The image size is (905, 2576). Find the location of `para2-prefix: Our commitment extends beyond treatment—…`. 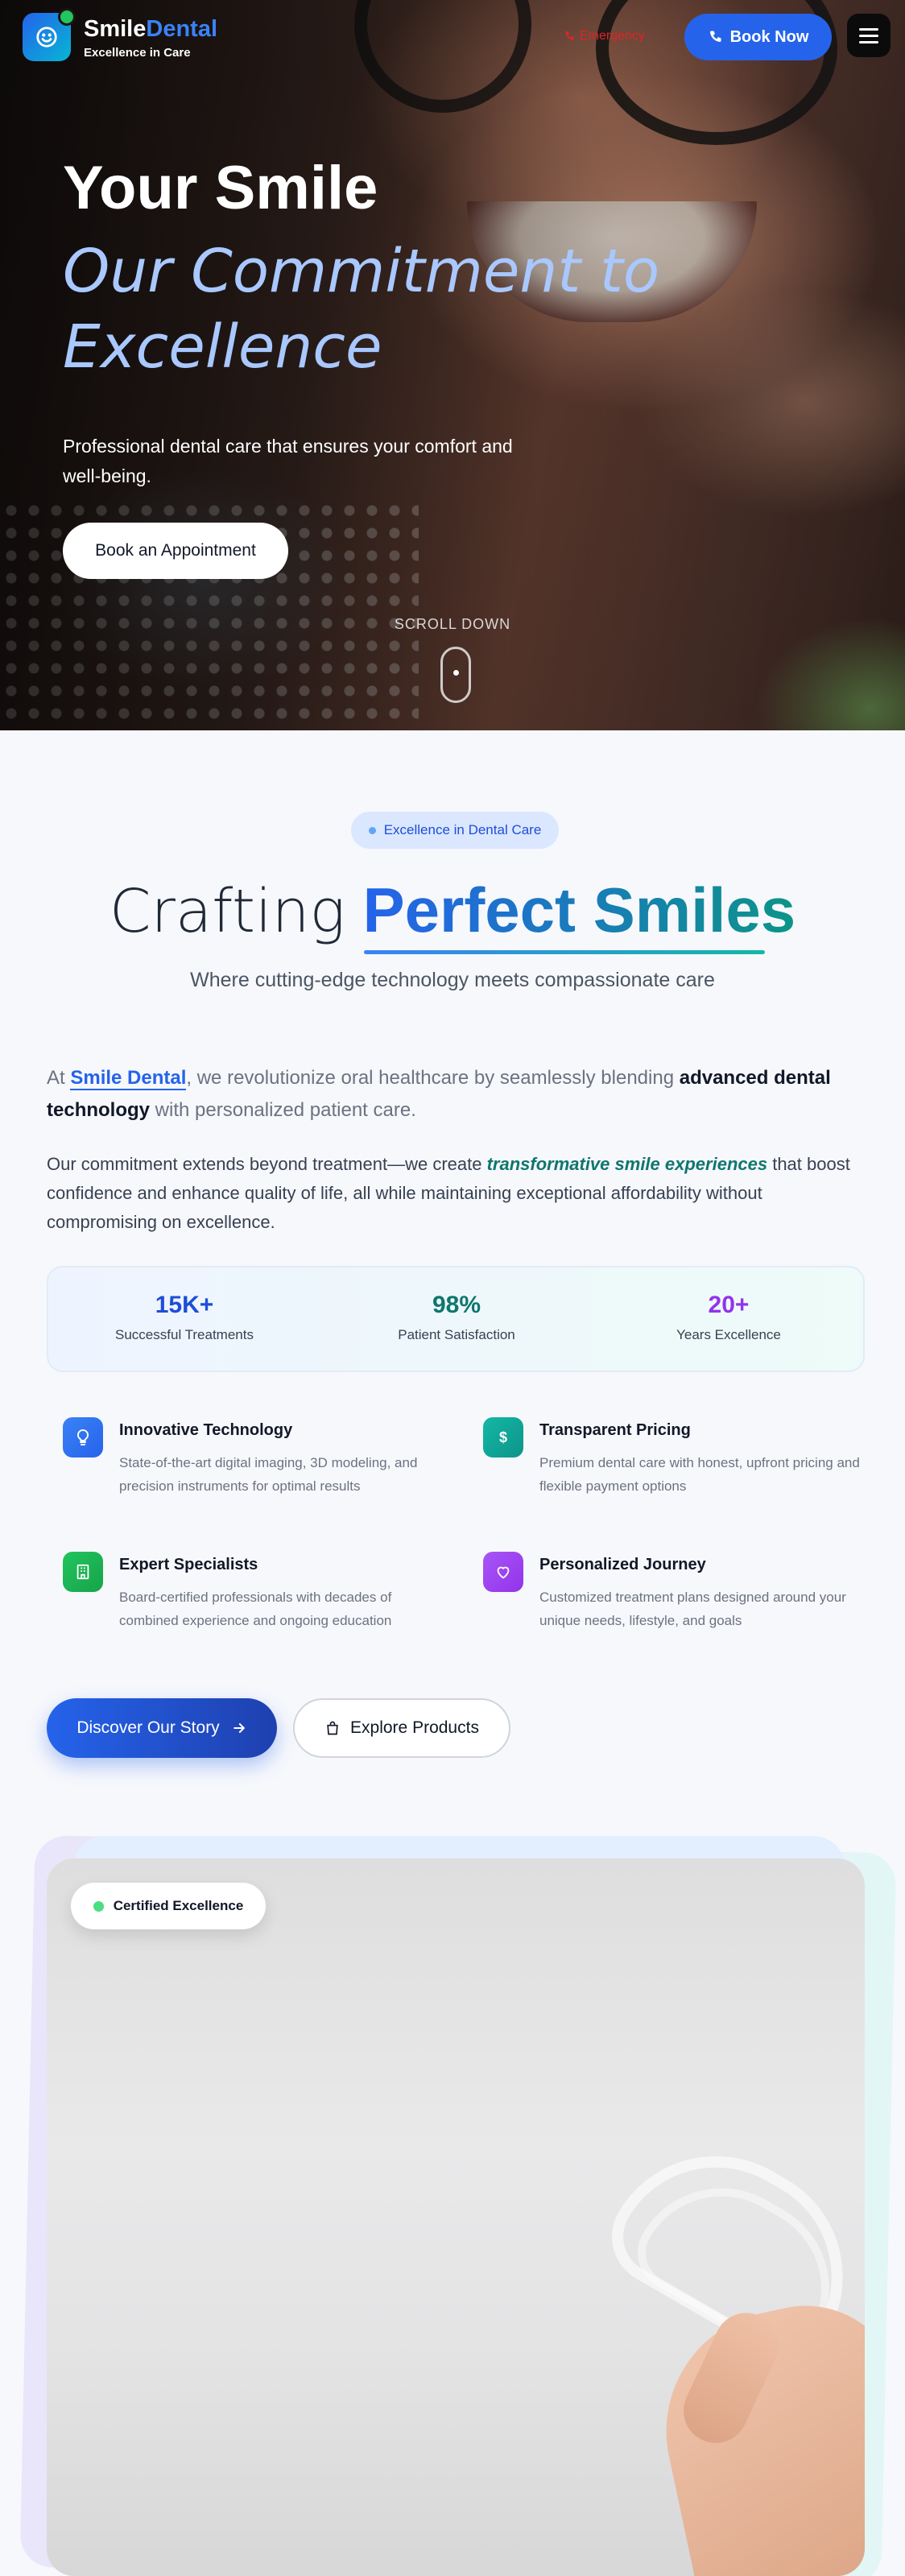

para2-prefix: Our commitment extends beyond treatment—… is located at coordinates (267, 1164).